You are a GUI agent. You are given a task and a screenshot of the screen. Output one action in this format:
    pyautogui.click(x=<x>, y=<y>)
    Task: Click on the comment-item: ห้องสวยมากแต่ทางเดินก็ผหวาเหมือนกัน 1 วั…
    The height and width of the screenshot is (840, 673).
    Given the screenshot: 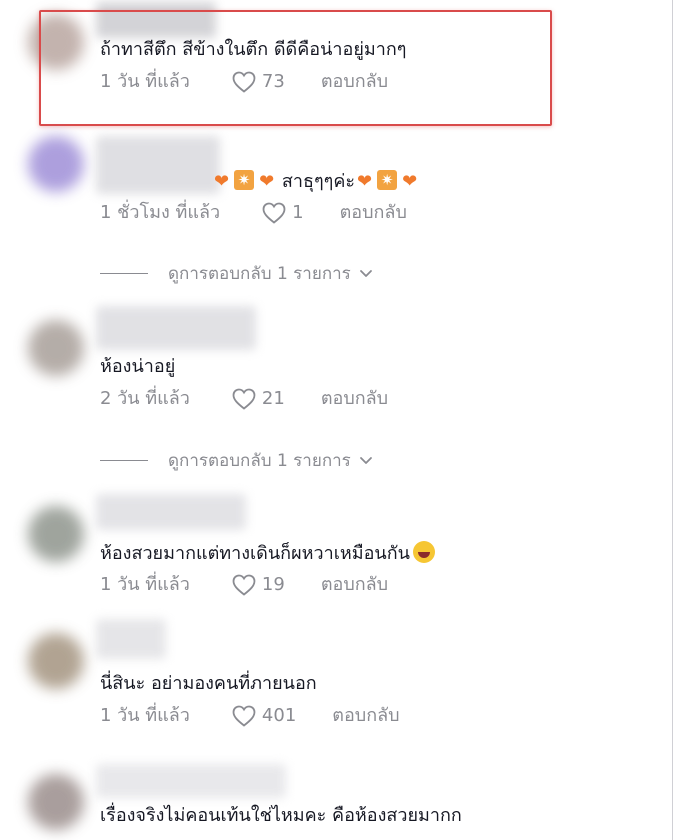 What is the action you would take?
    pyautogui.click(x=336, y=550)
    